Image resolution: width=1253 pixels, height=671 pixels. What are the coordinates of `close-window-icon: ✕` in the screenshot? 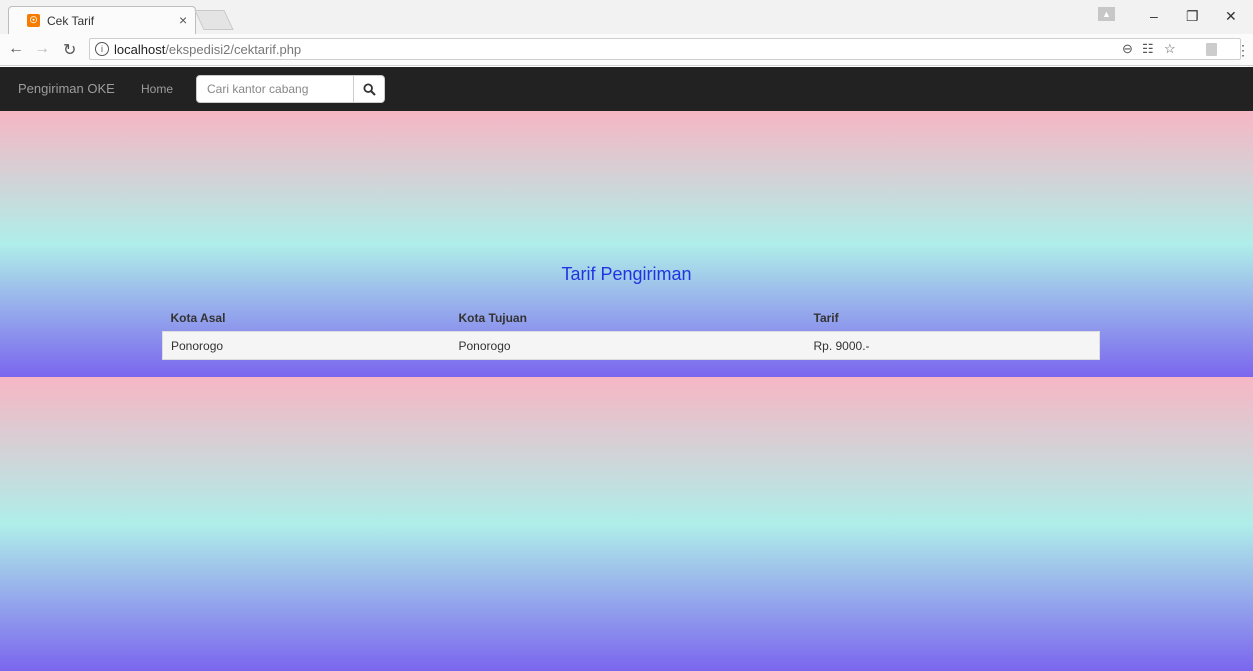 It's located at (1231, 16).